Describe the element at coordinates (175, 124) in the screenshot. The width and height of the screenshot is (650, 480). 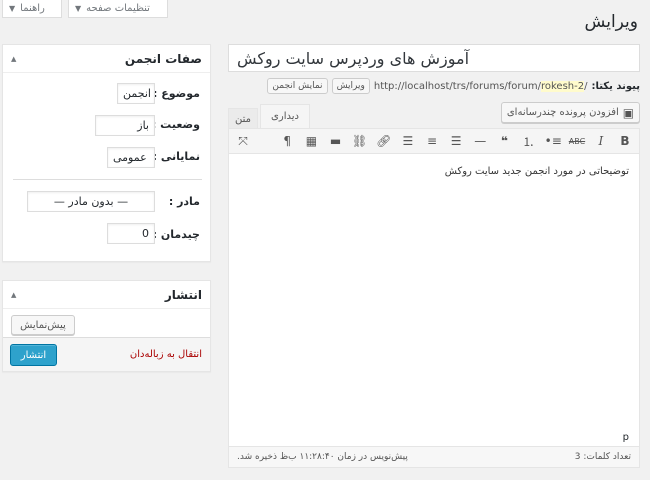
I see `status-label: وضعیت :` at that location.